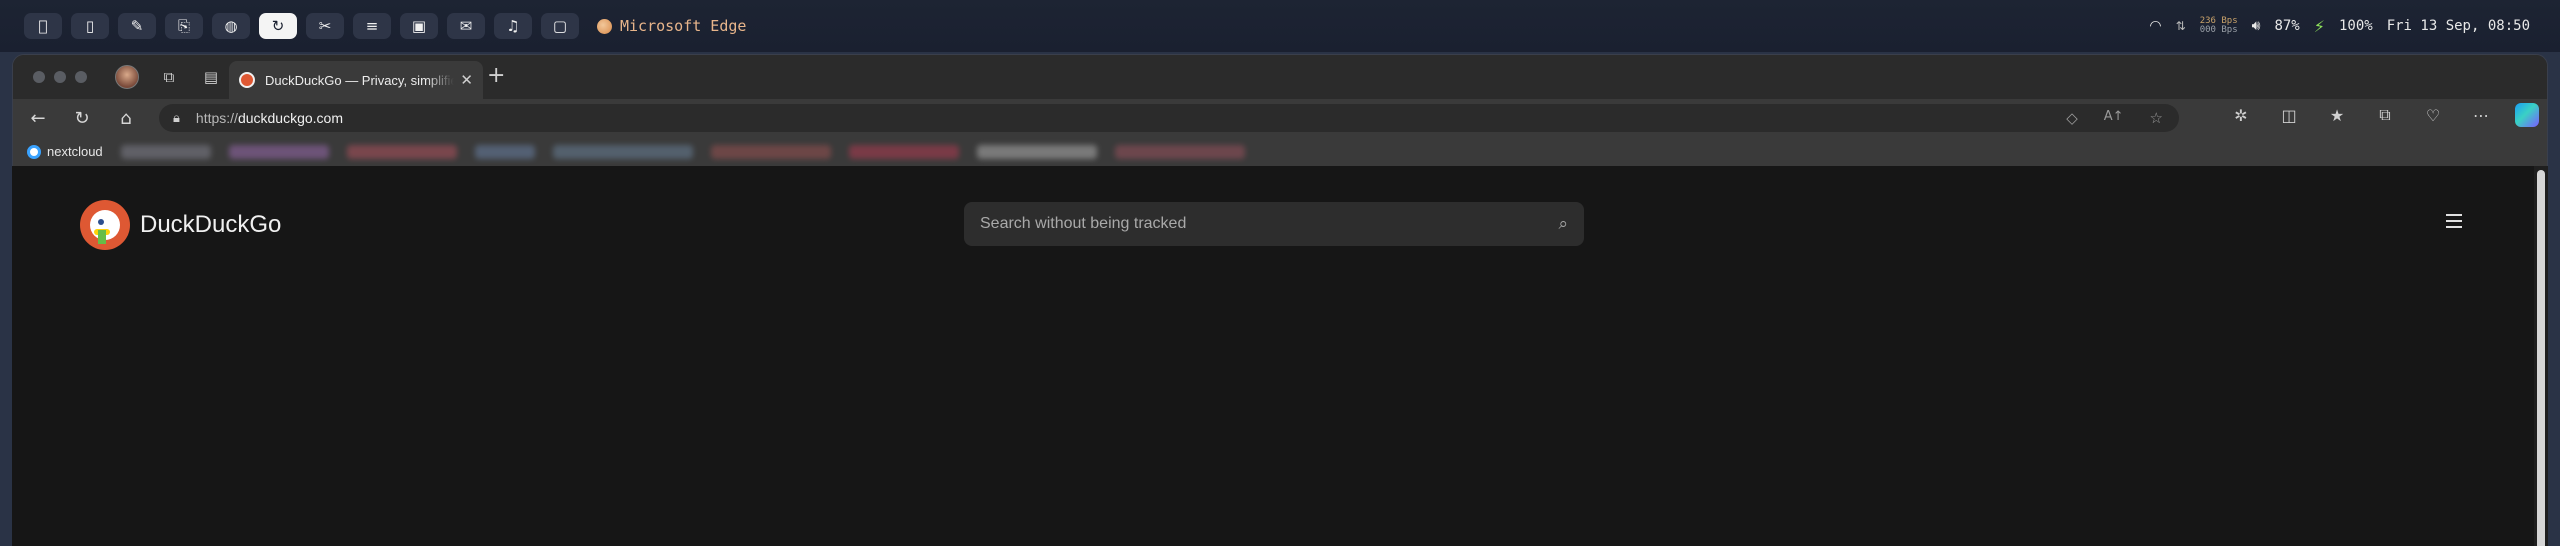 The height and width of the screenshot is (546, 2560). Describe the element at coordinates (360, 80) in the screenshot. I see `tab-title: DuckDuckGo — Privacy, simplified.` at that location.